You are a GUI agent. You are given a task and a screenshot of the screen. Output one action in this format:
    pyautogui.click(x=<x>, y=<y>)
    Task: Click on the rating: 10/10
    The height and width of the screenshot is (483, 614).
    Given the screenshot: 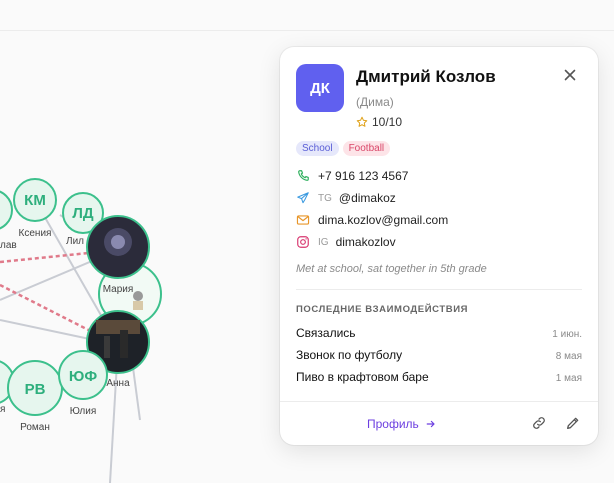 What is the action you would take?
    pyautogui.click(x=379, y=122)
    